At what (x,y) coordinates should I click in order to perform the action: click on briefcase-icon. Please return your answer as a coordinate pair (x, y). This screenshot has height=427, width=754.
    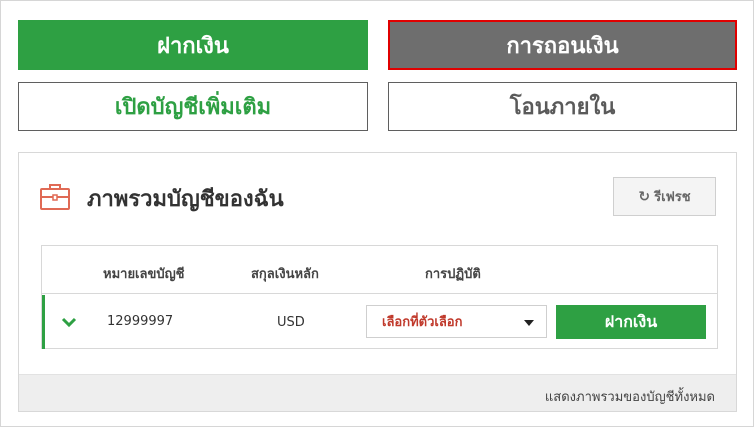
    Looking at the image, I should click on (55, 197).